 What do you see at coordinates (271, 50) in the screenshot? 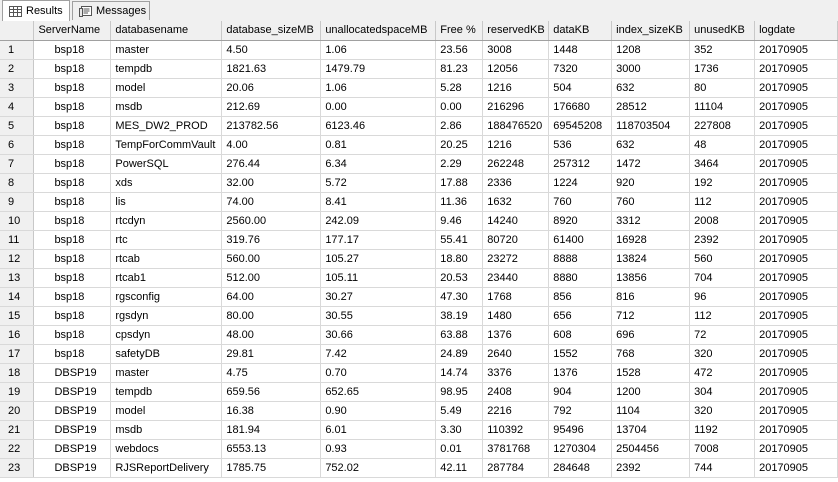
I see `table-cell: 4.50` at bounding box center [271, 50].